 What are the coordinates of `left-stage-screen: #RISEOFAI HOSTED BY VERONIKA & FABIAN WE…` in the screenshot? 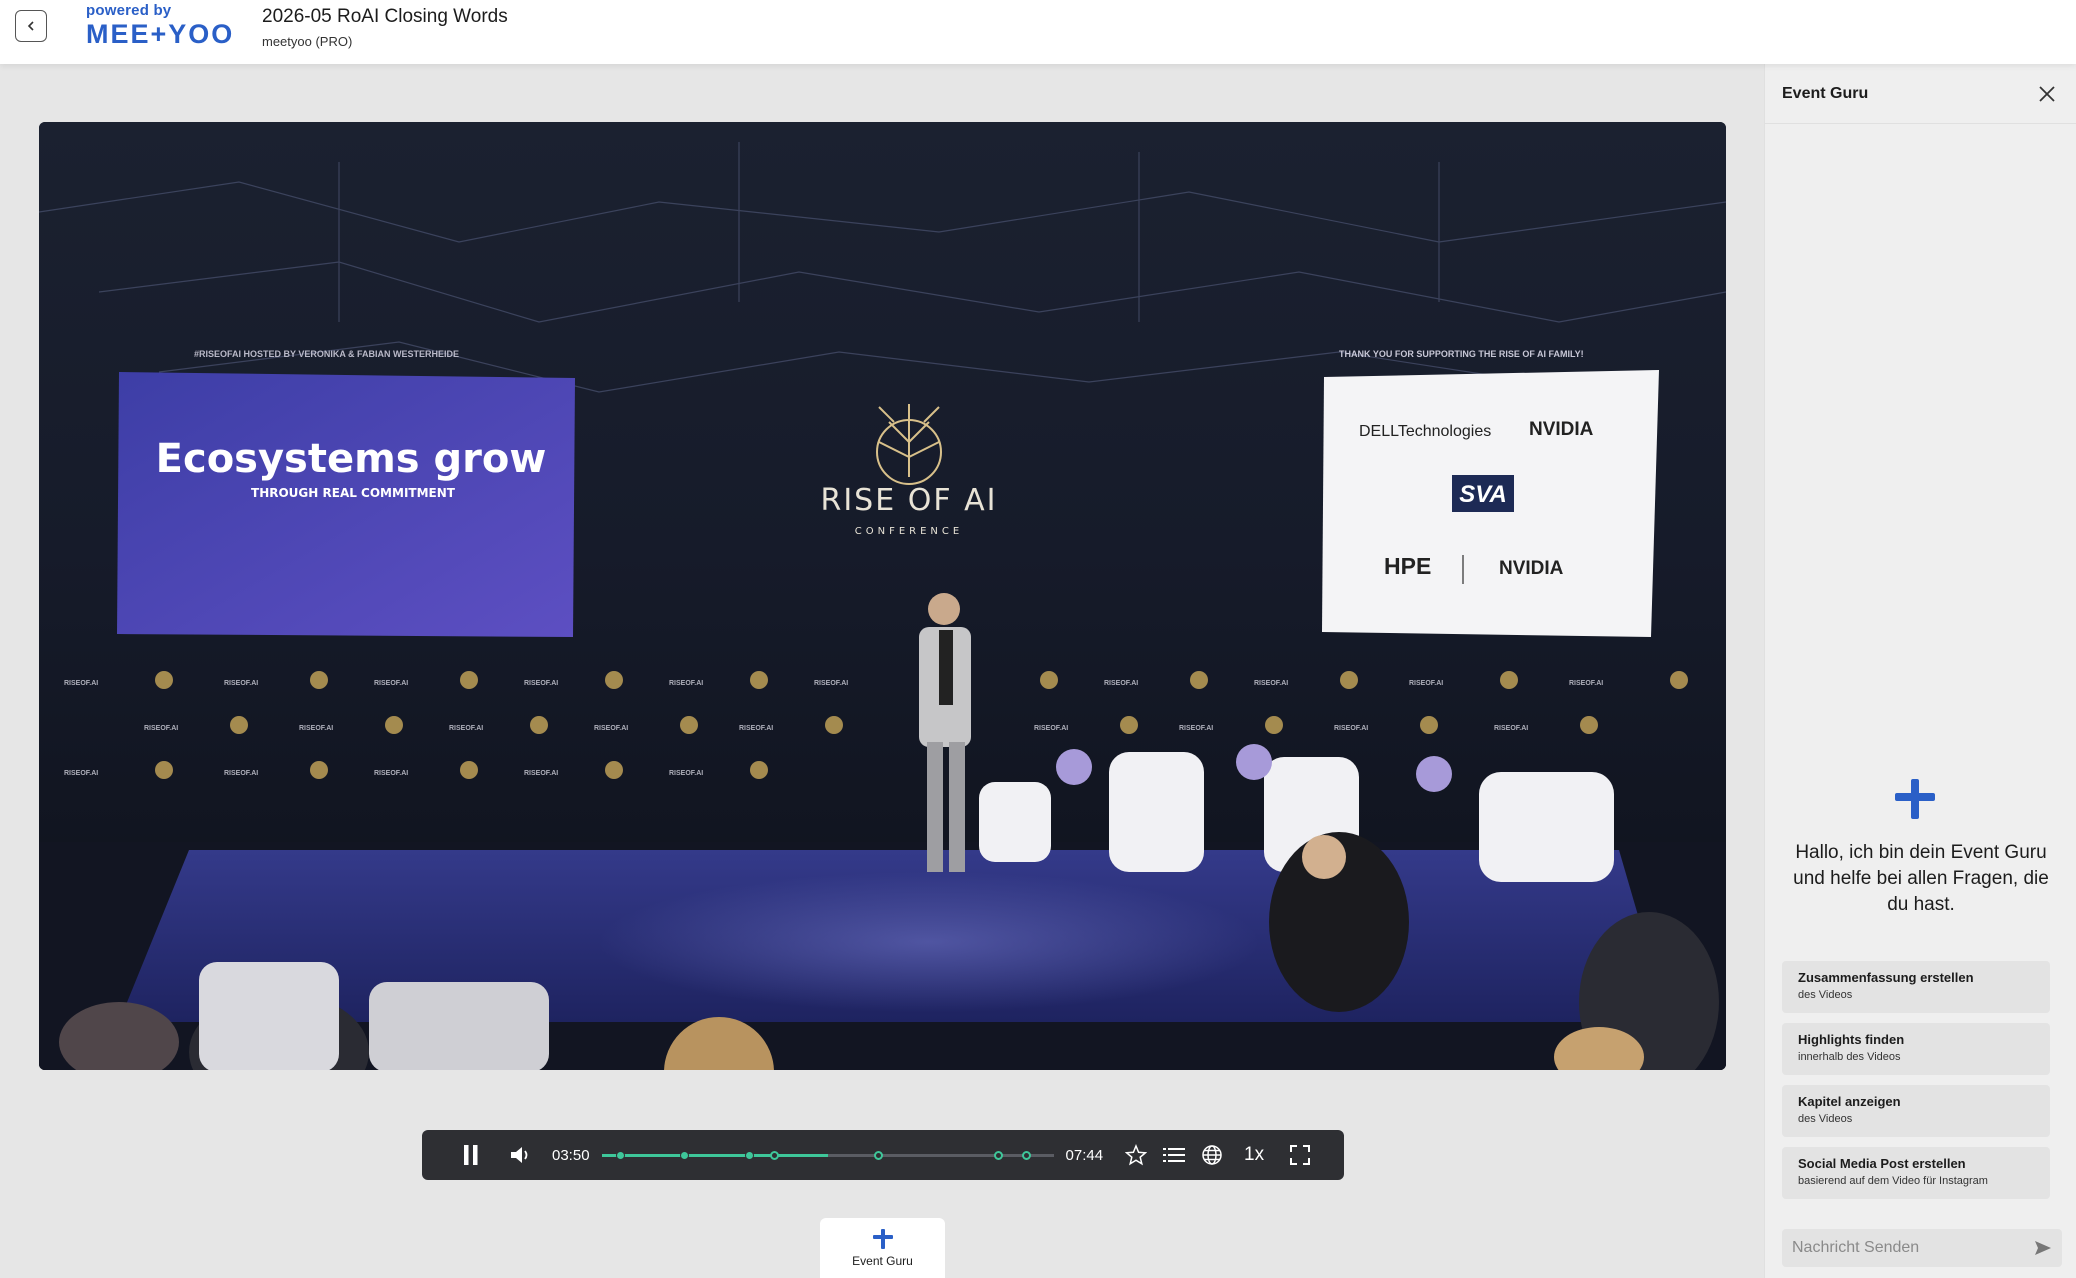 It's located at (346, 493).